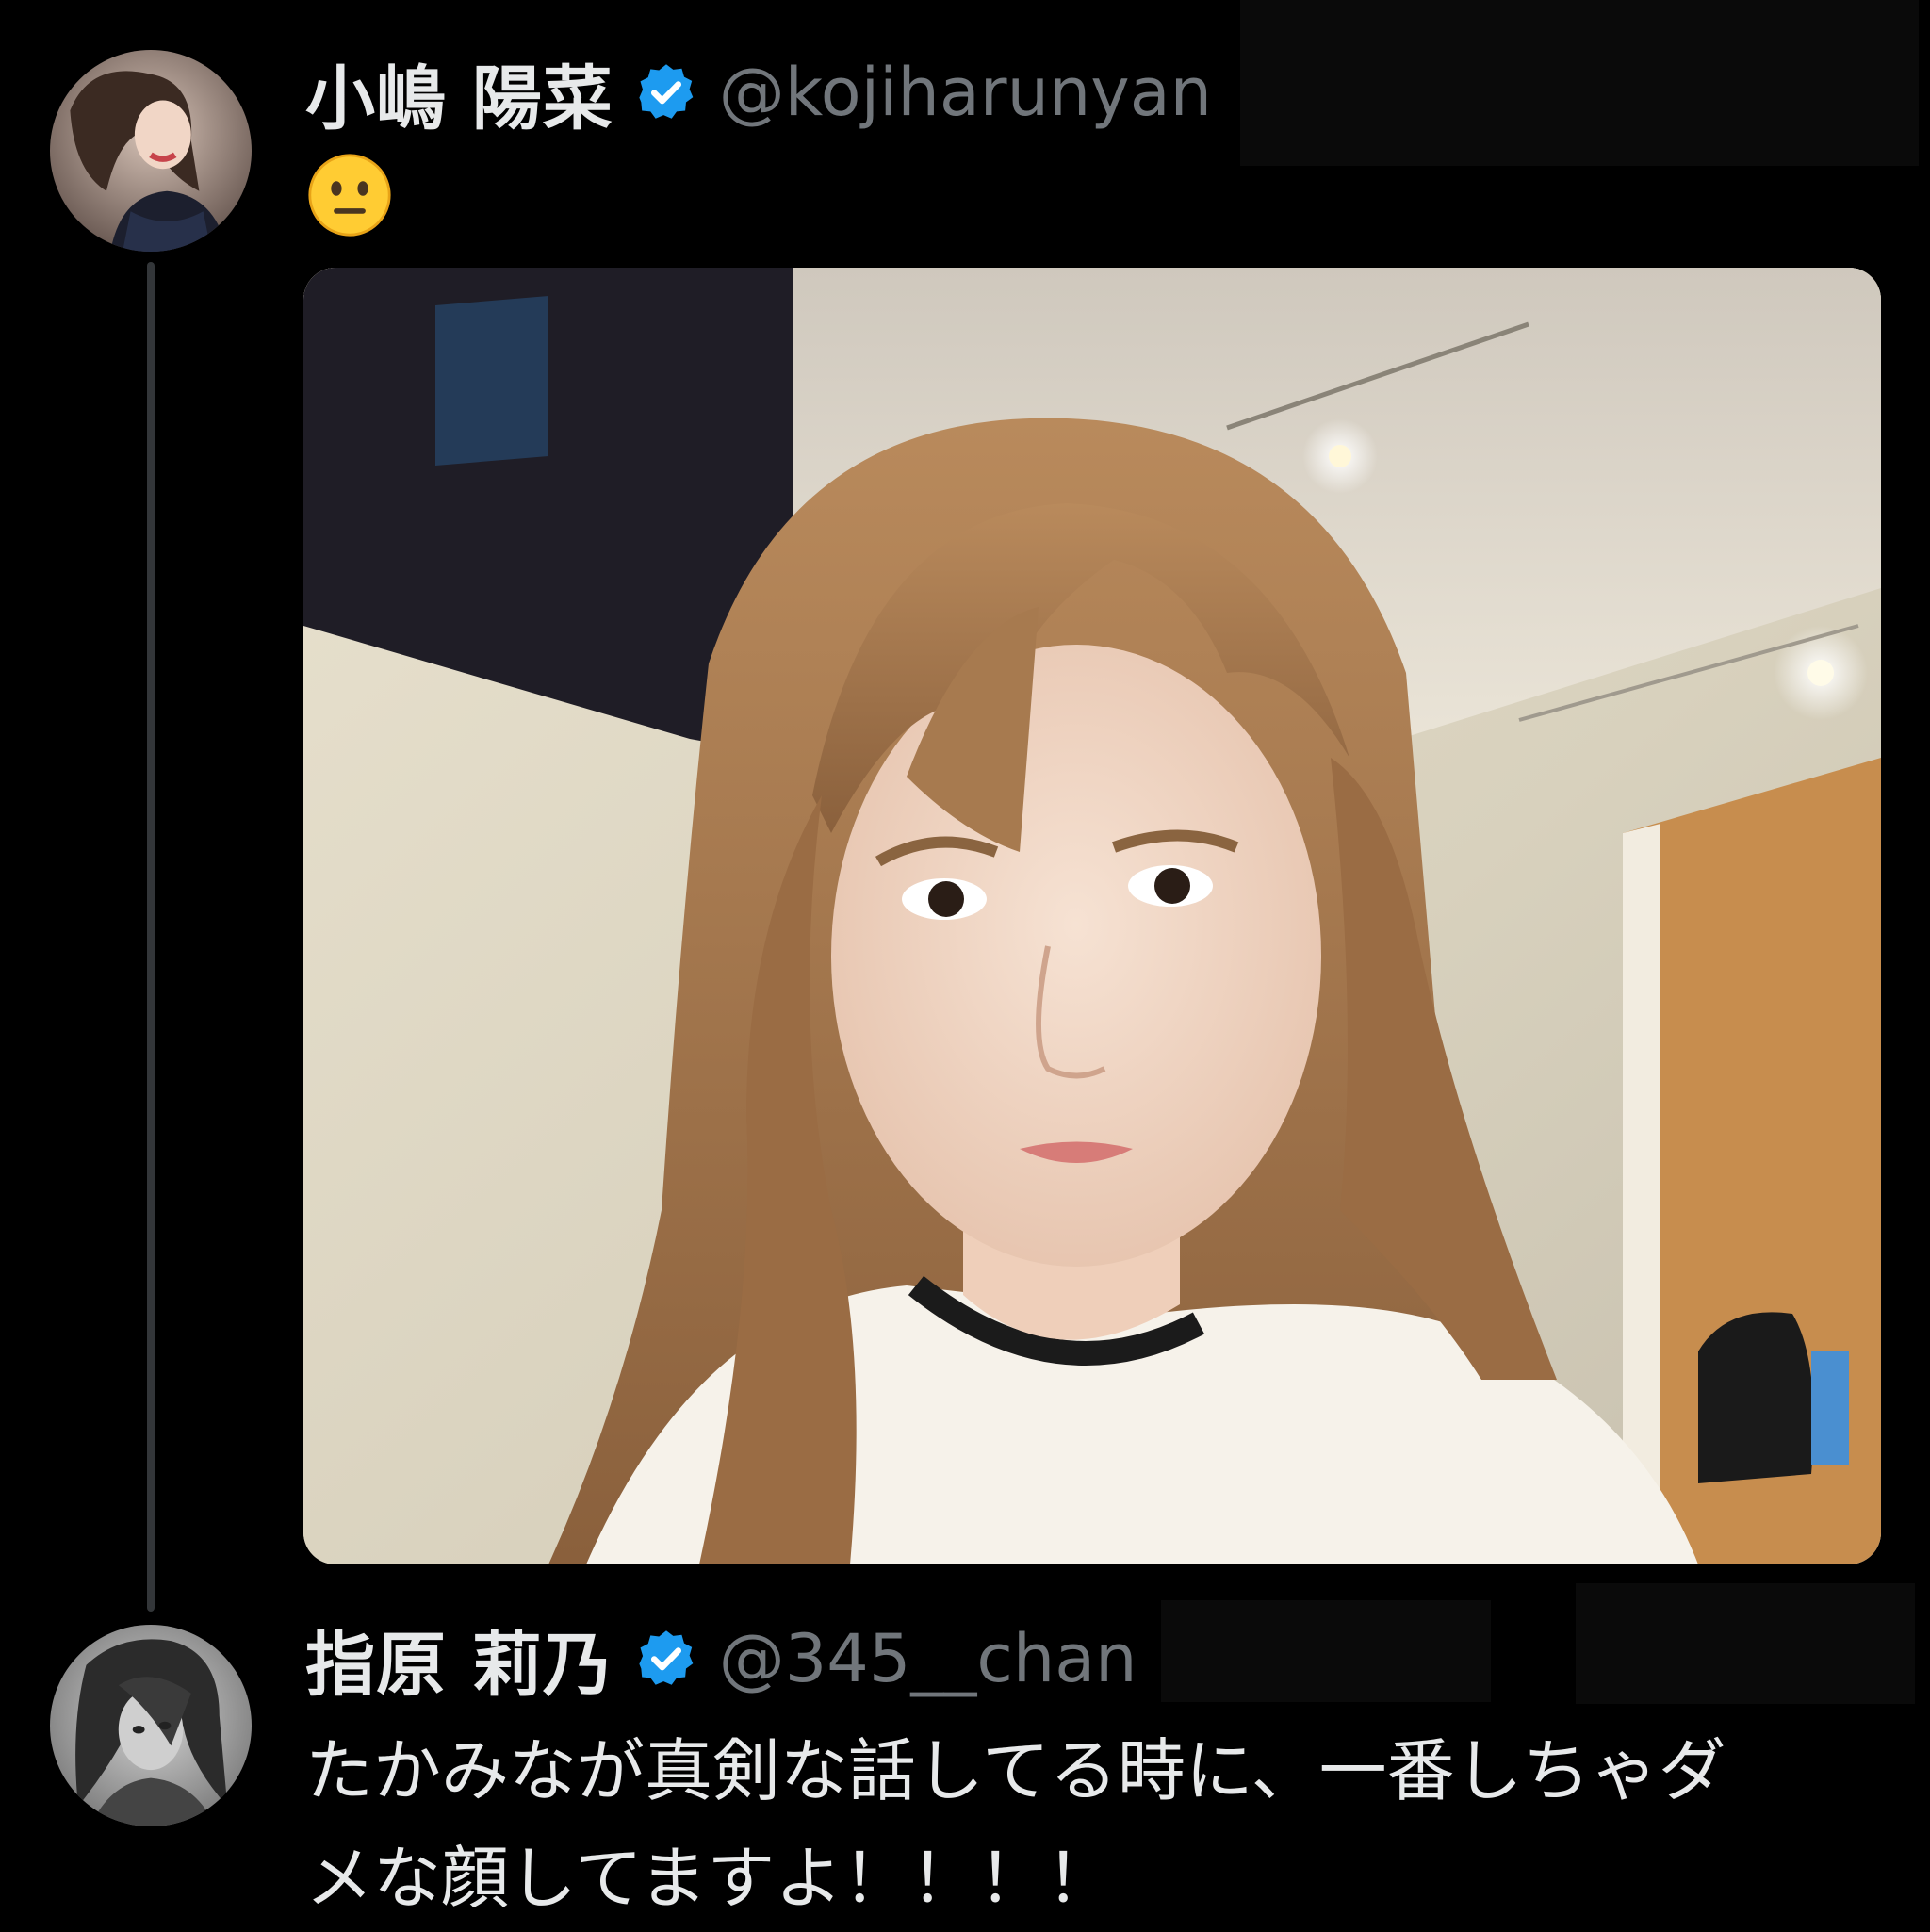 This screenshot has width=1930, height=1932. What do you see at coordinates (349, 195) in the screenshot?
I see `neutral-face-icon` at bounding box center [349, 195].